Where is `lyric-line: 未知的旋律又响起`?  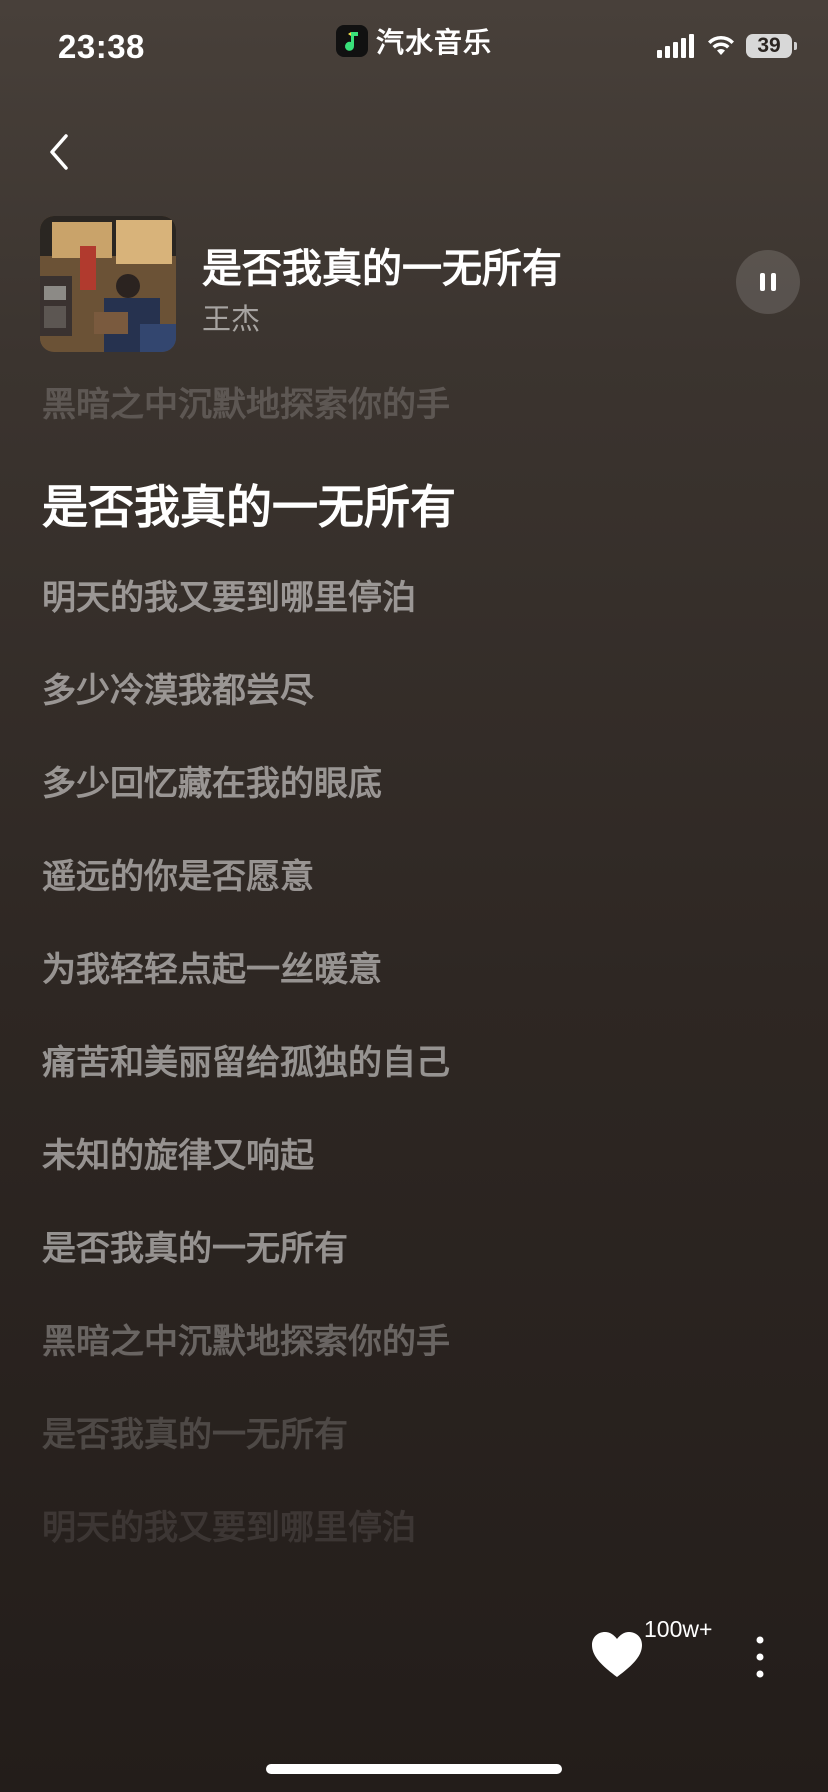 lyric-line: 未知的旋律又响起 is located at coordinates (422, 1177).